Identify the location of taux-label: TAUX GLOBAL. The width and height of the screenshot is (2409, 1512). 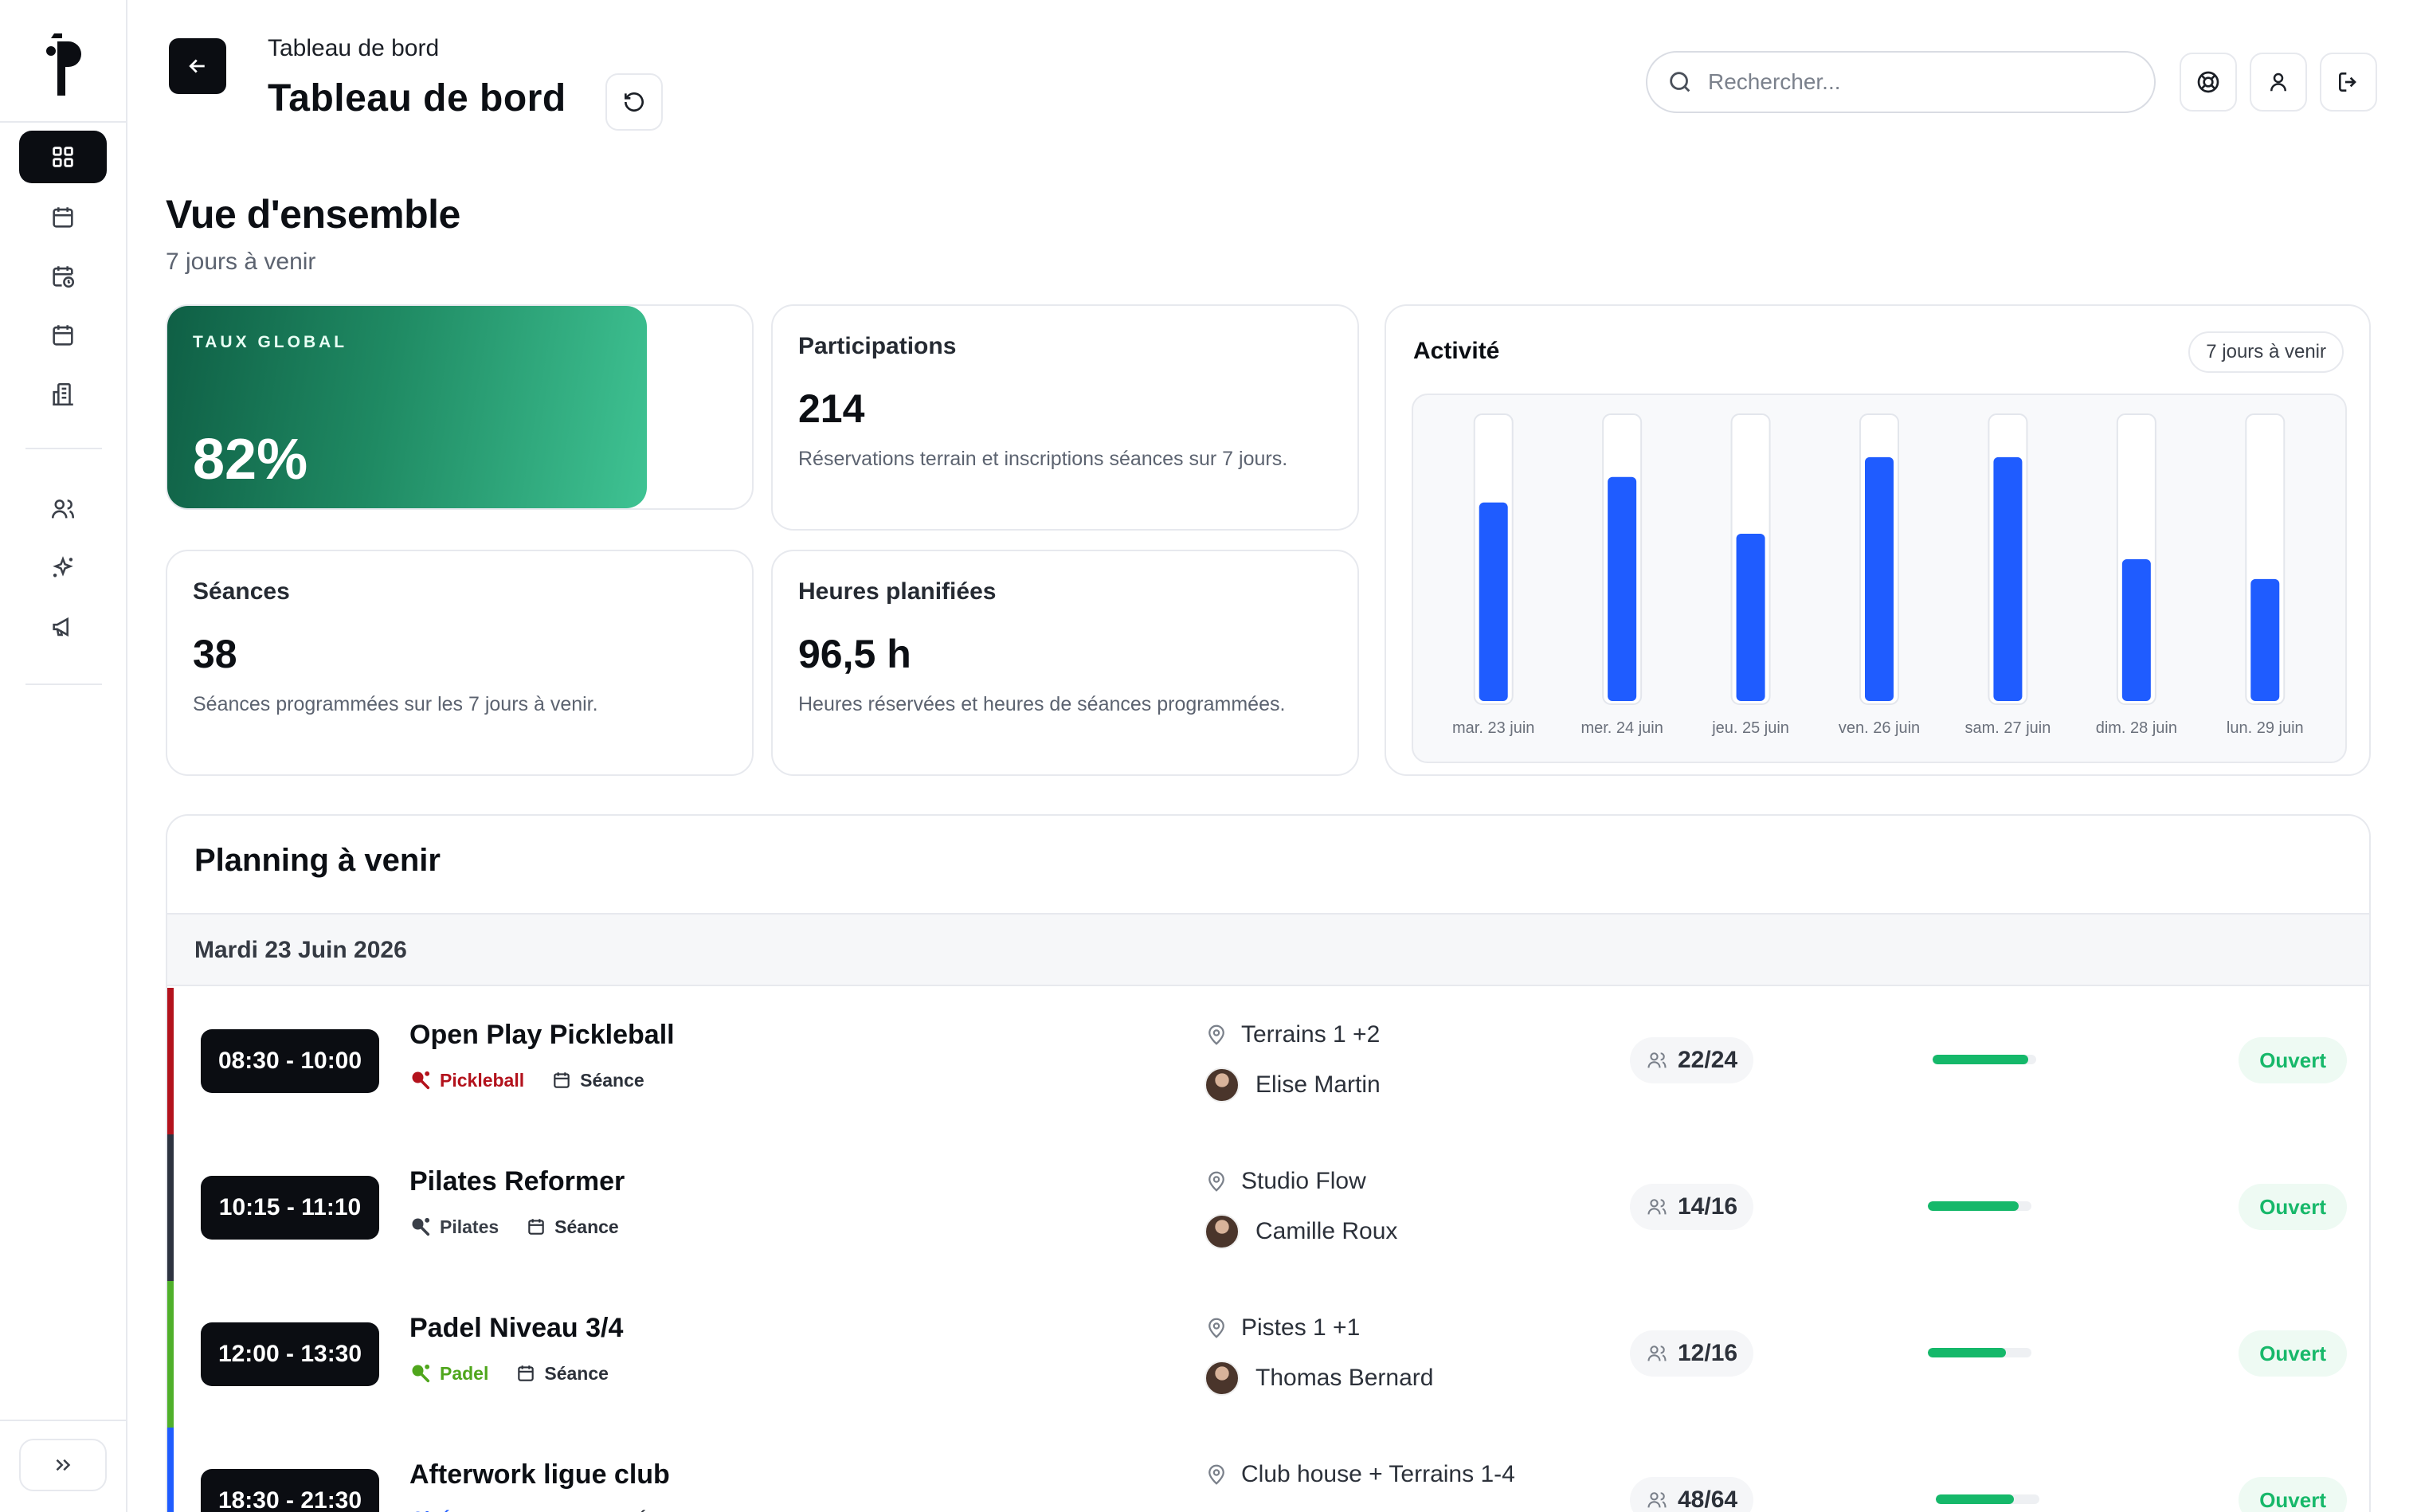
(270, 342).